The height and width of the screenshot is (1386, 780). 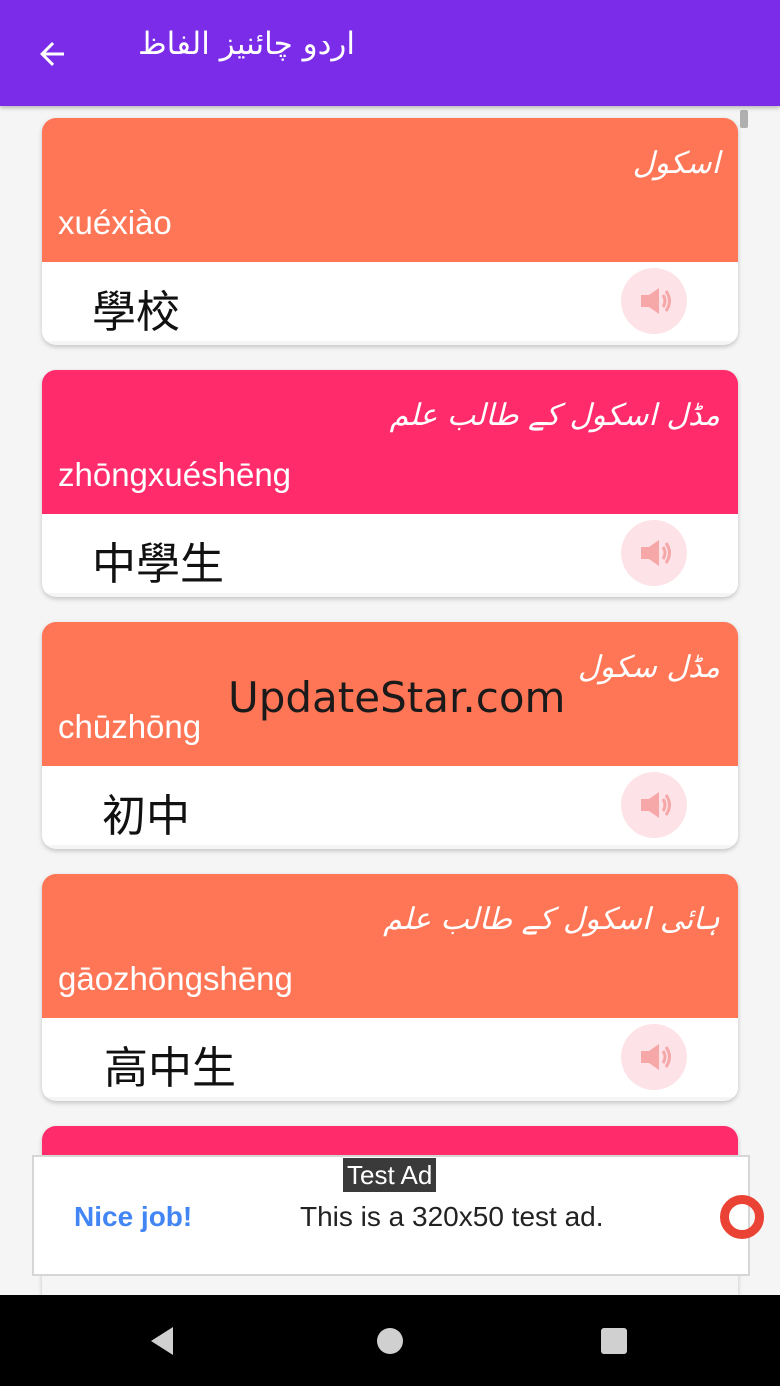 I want to click on card-body: 學校, so click(x=390, y=301).